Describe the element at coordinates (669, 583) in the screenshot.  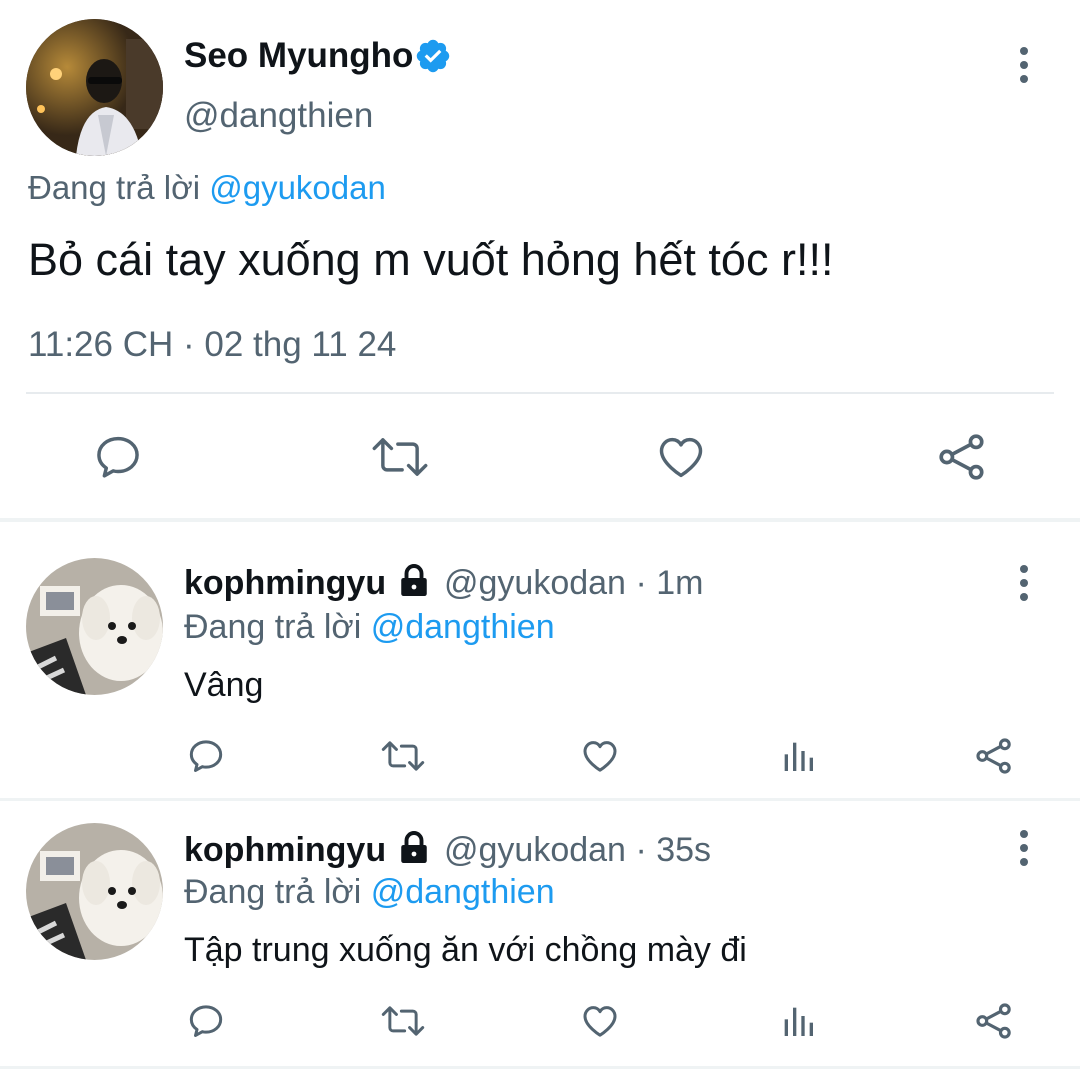
I see `tweet-time: · 1m` at that location.